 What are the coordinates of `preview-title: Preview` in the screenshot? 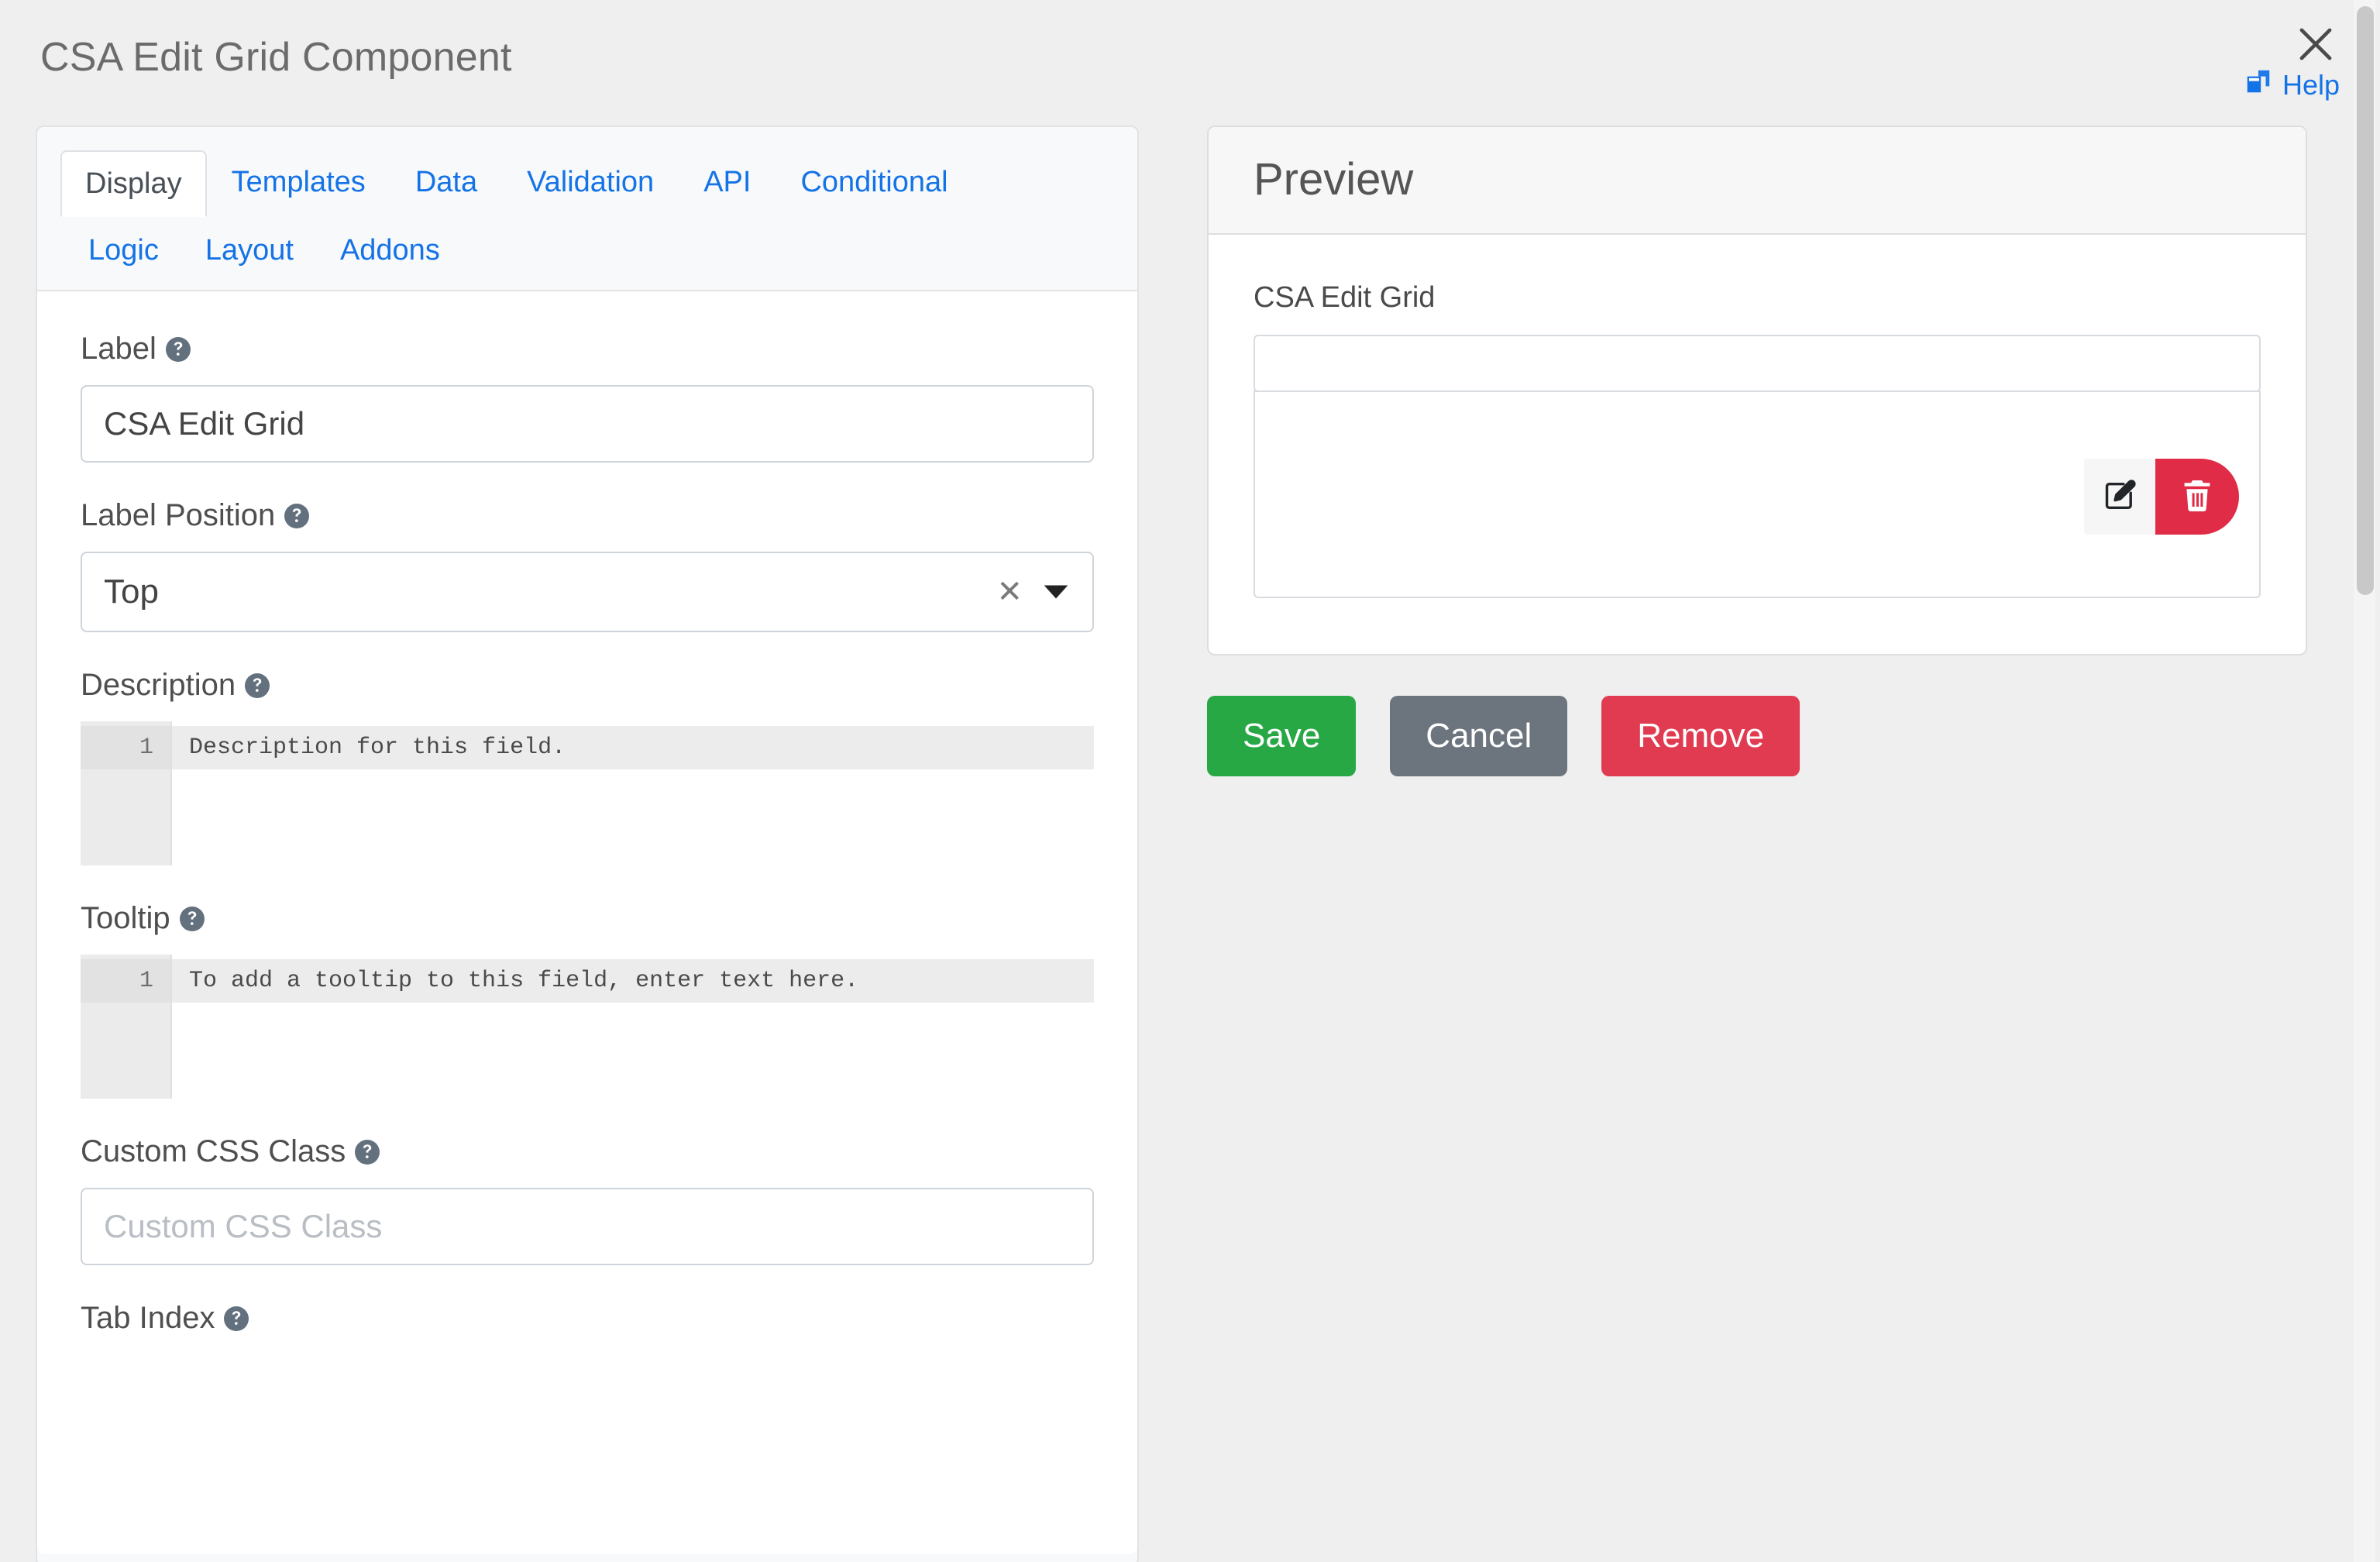 It's located at (1334, 179).